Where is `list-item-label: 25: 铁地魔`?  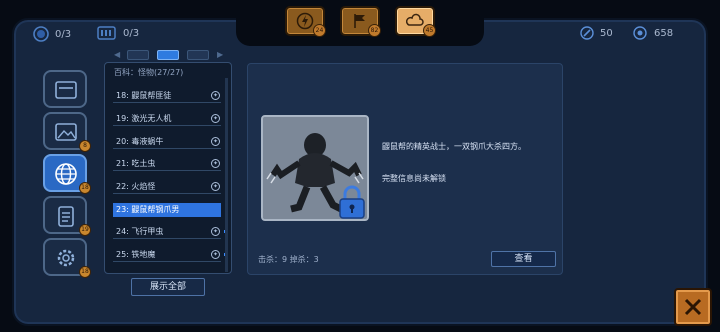 list-item-label: 25: 铁地魔 is located at coordinates (136, 254).